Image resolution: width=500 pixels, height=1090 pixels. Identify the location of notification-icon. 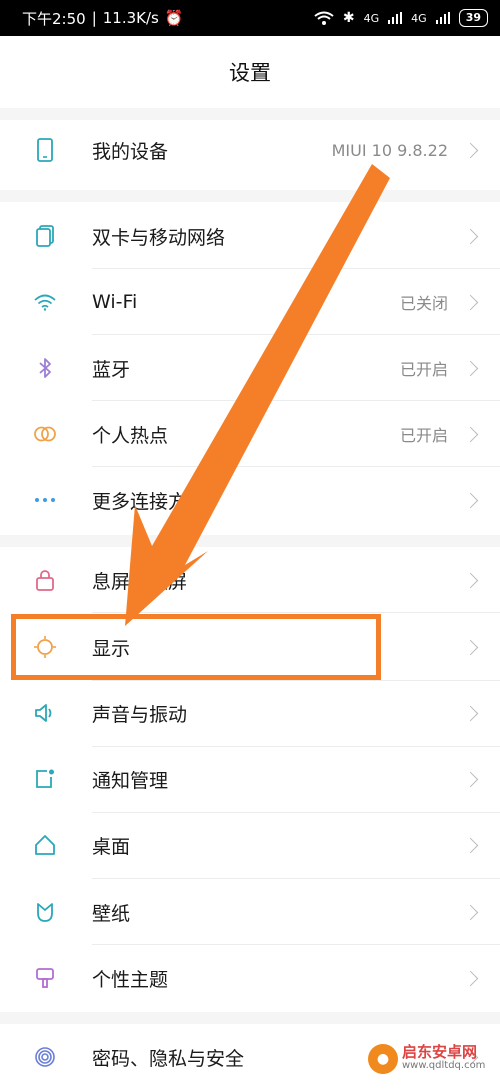
(45, 779).